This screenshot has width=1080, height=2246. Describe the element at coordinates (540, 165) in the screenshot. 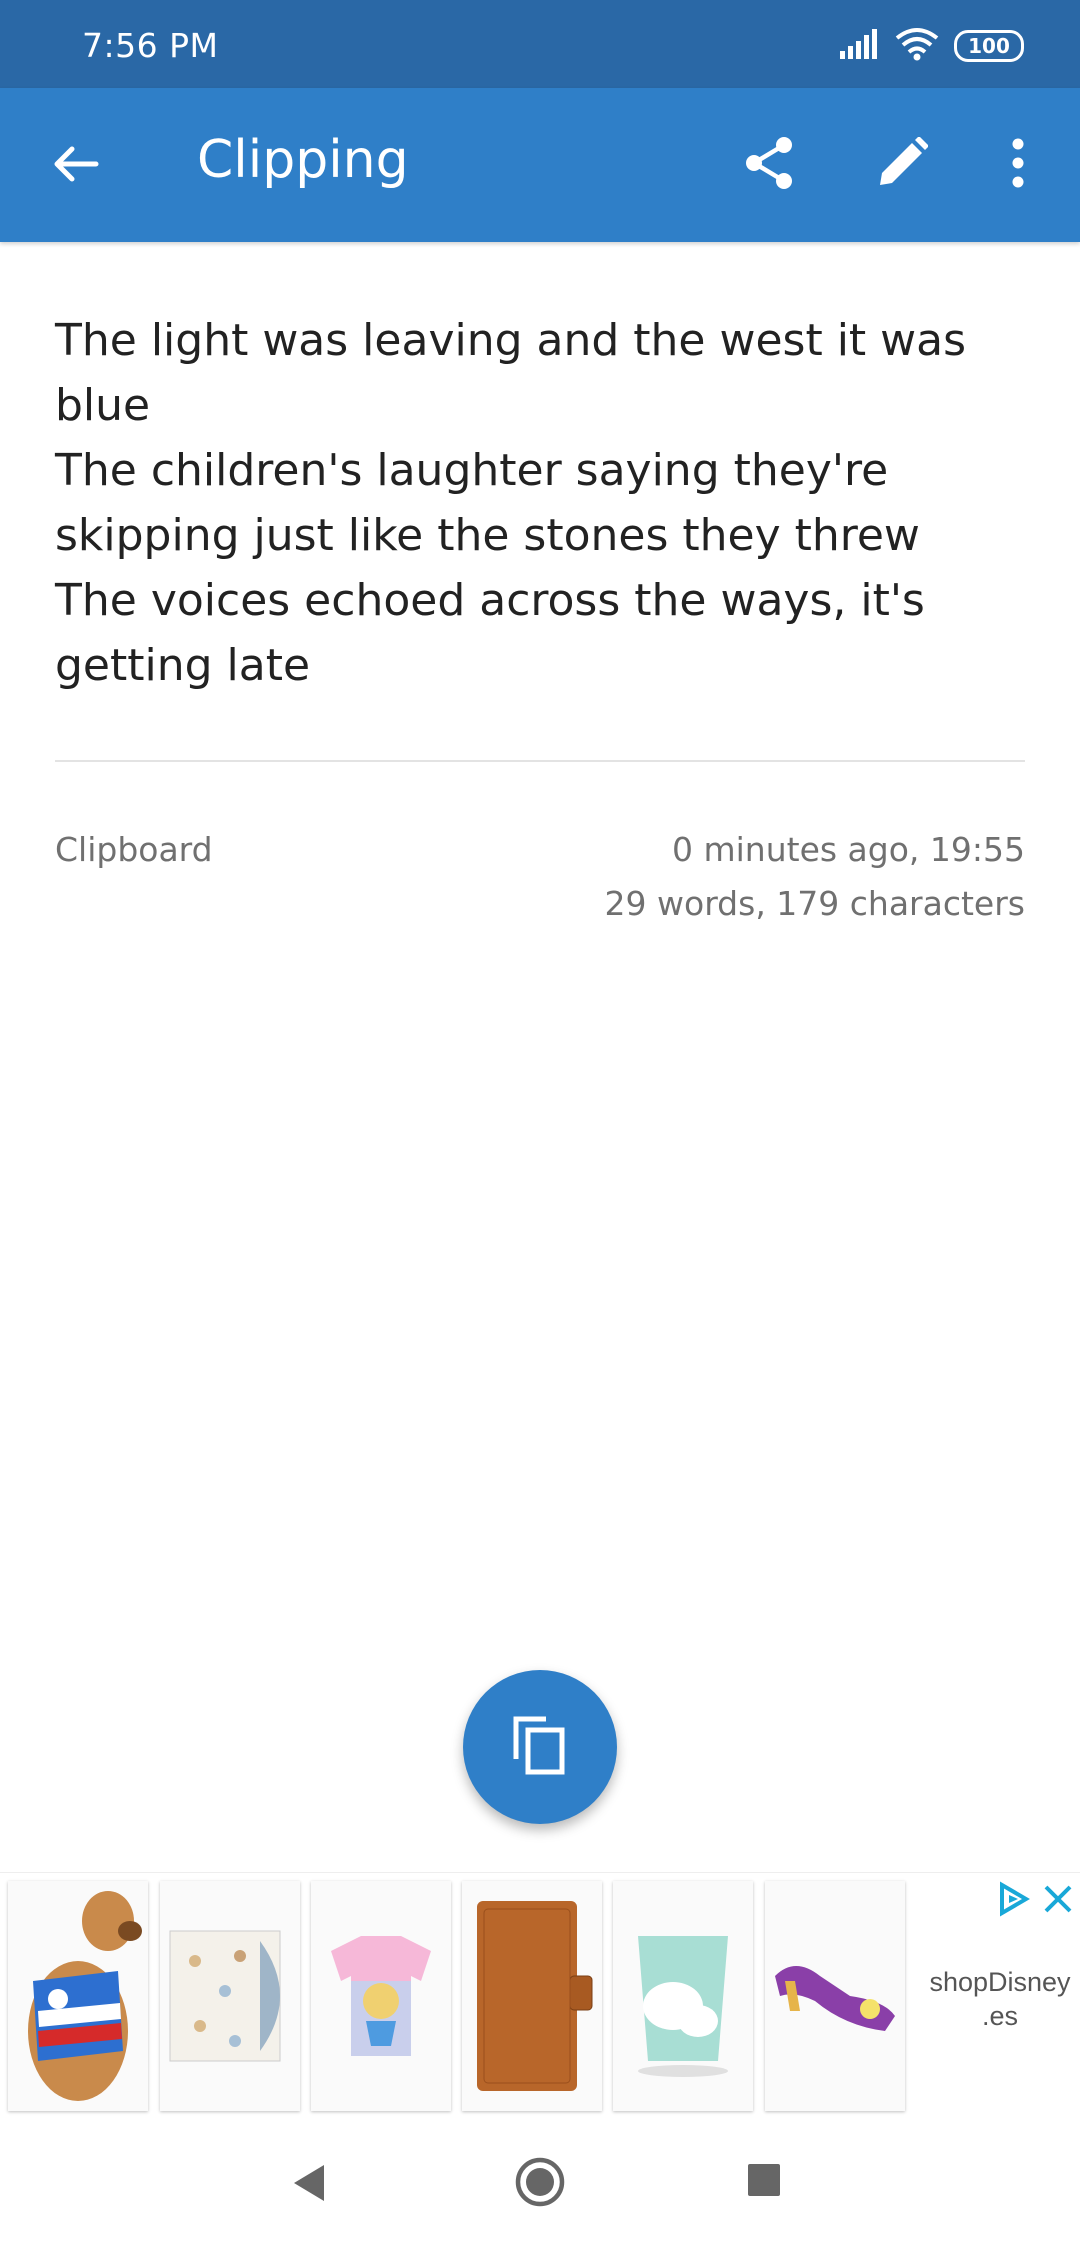

I see `app-bar: Clipping` at that location.